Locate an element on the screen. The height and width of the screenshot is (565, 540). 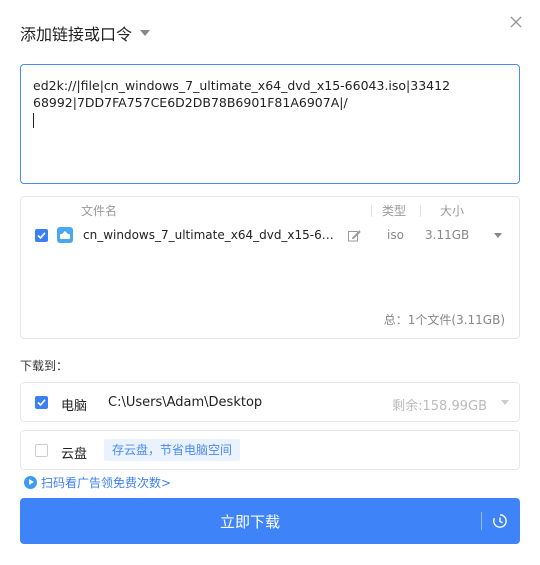
button-divider is located at coordinates (481, 521).